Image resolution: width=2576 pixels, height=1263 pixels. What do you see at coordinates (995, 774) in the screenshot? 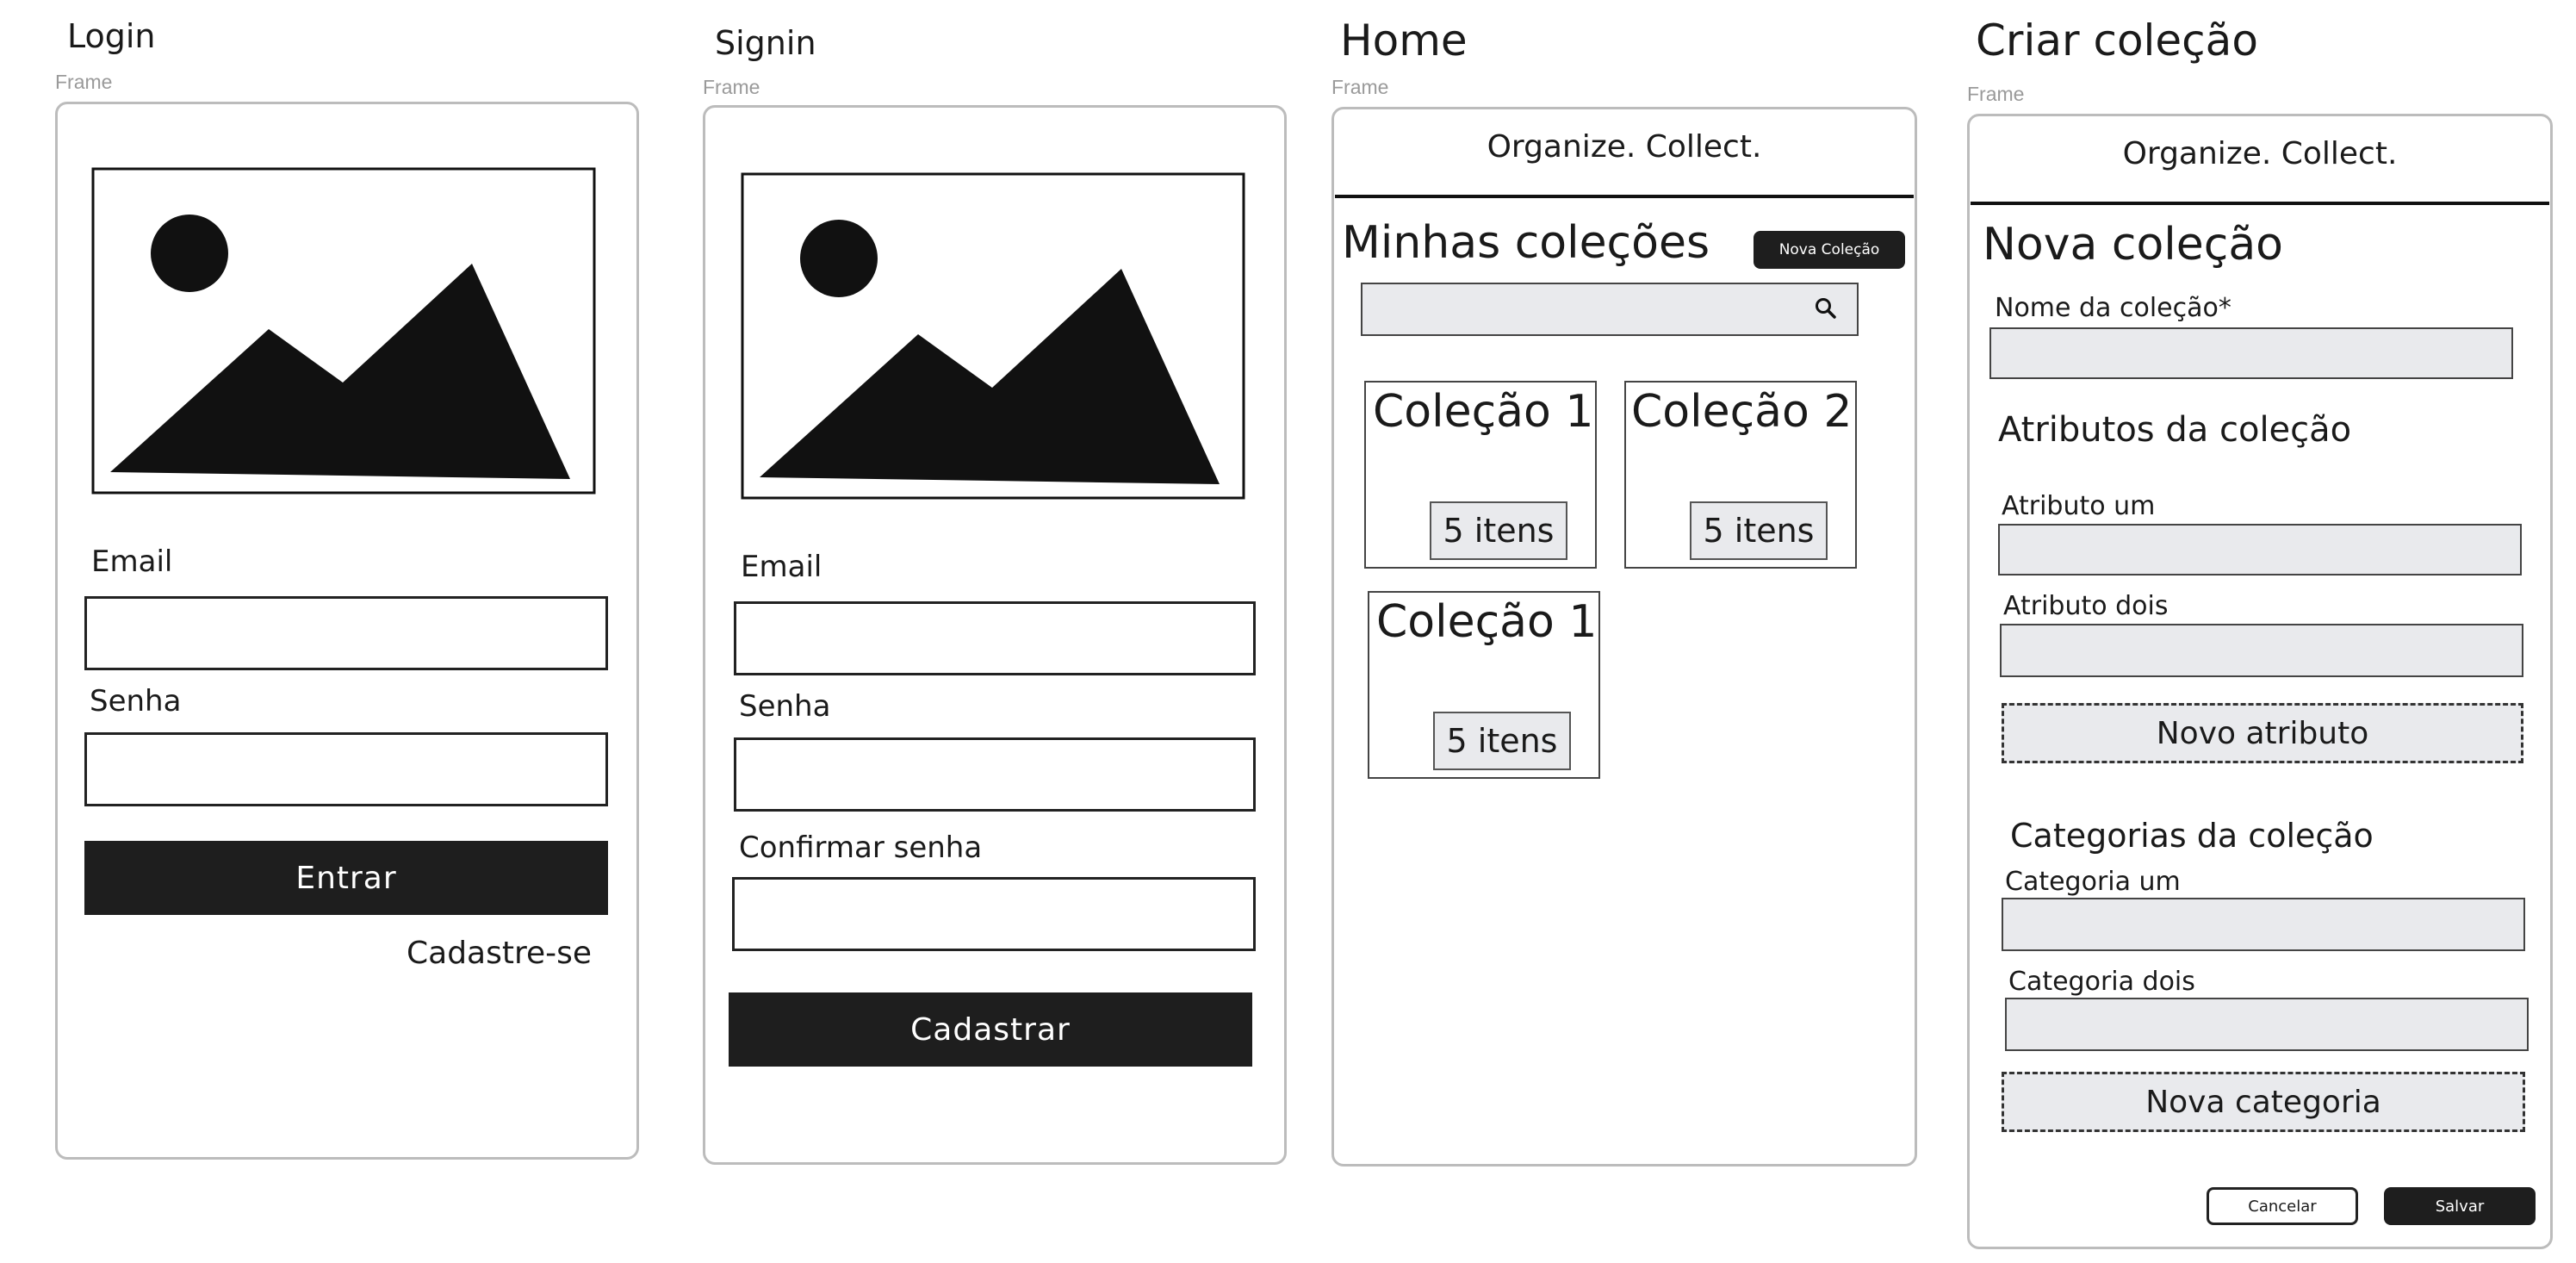
I see `signin-password-input` at bounding box center [995, 774].